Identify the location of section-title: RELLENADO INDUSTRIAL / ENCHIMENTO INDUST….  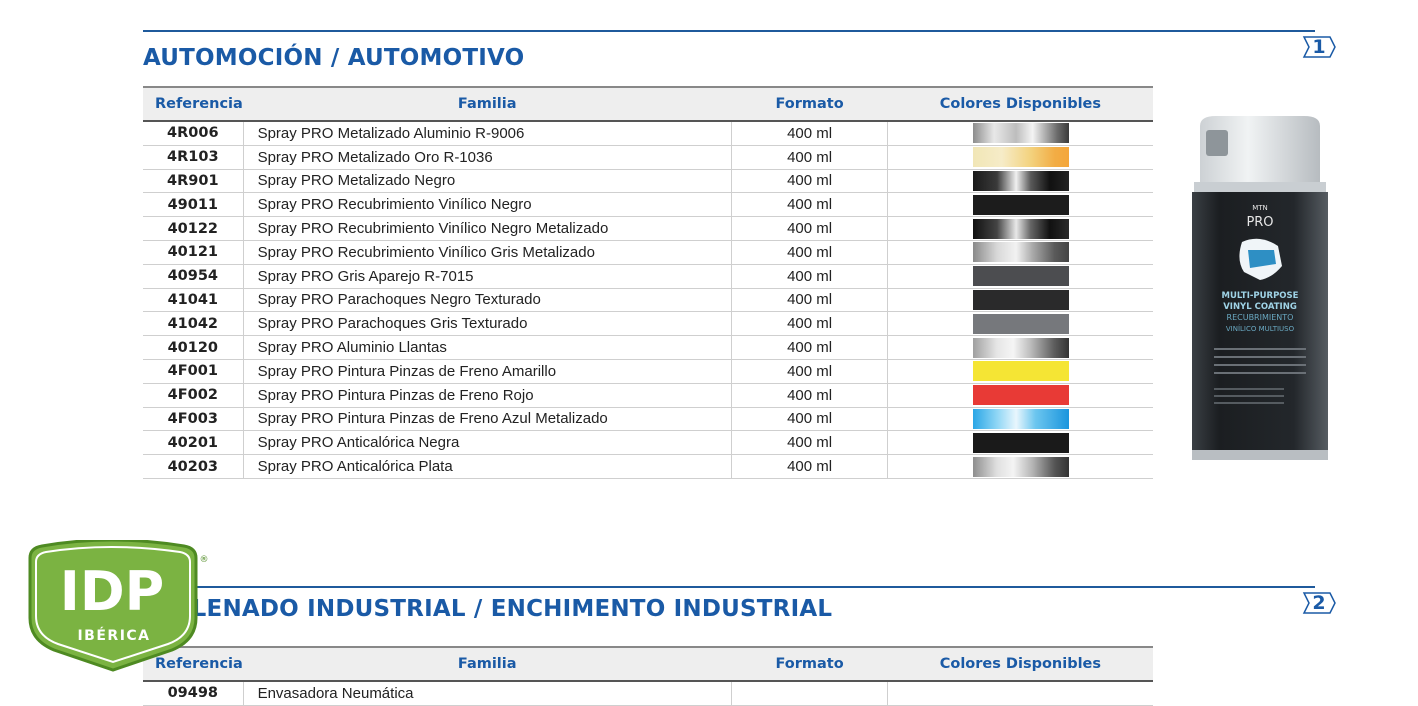
(488, 609).